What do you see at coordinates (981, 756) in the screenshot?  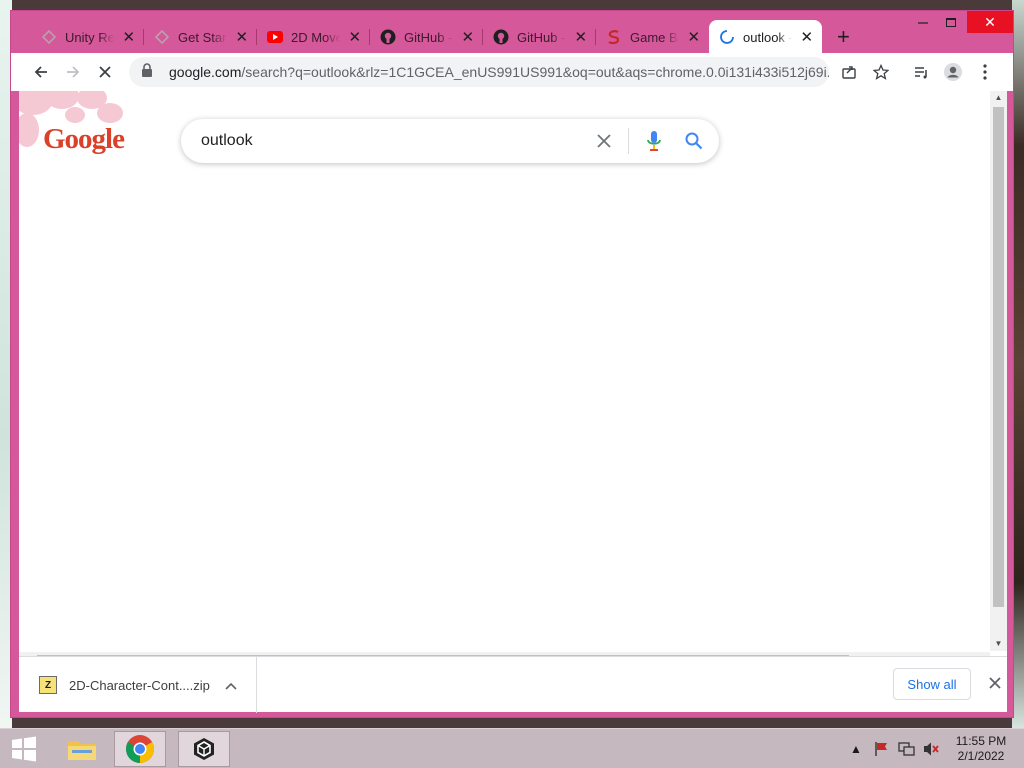 I see `clock-date: 2/1/2022` at bounding box center [981, 756].